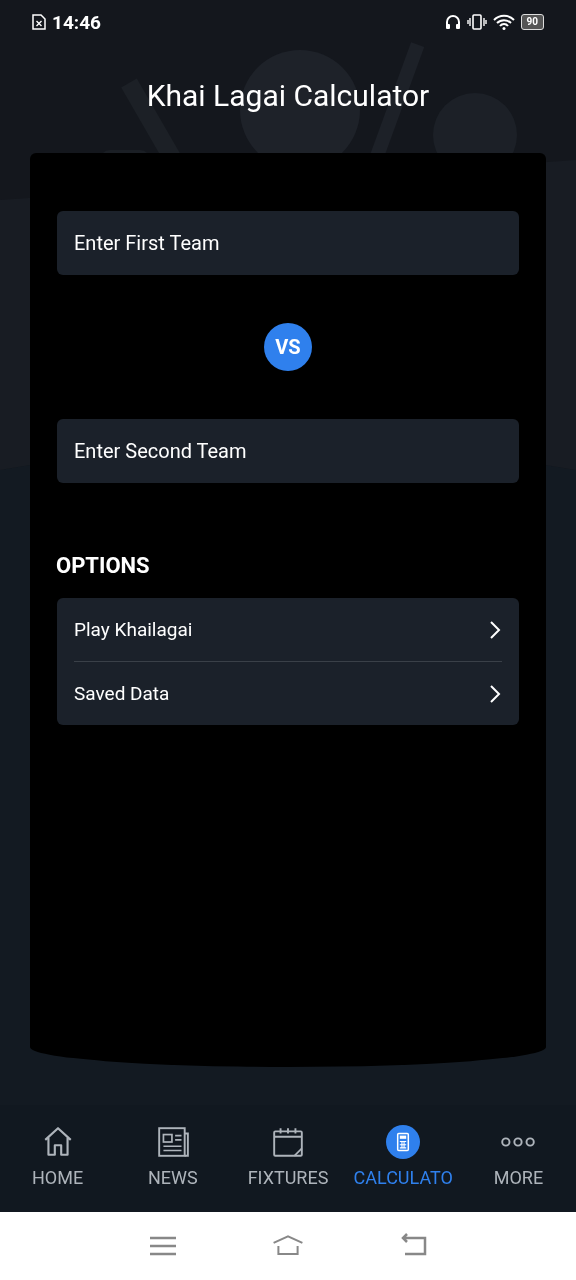  Describe the element at coordinates (76, 22) in the screenshot. I see `status-time: 14:46` at that location.